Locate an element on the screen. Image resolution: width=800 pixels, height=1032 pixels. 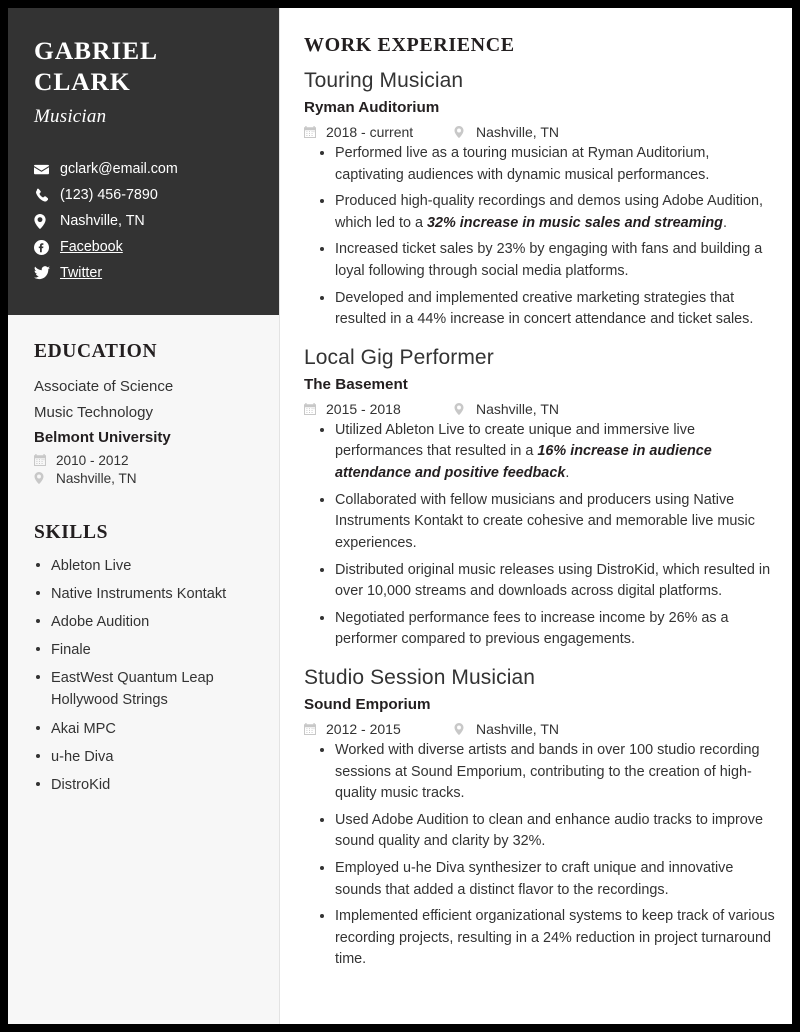
job-company: The Basement is located at coordinates (356, 385).